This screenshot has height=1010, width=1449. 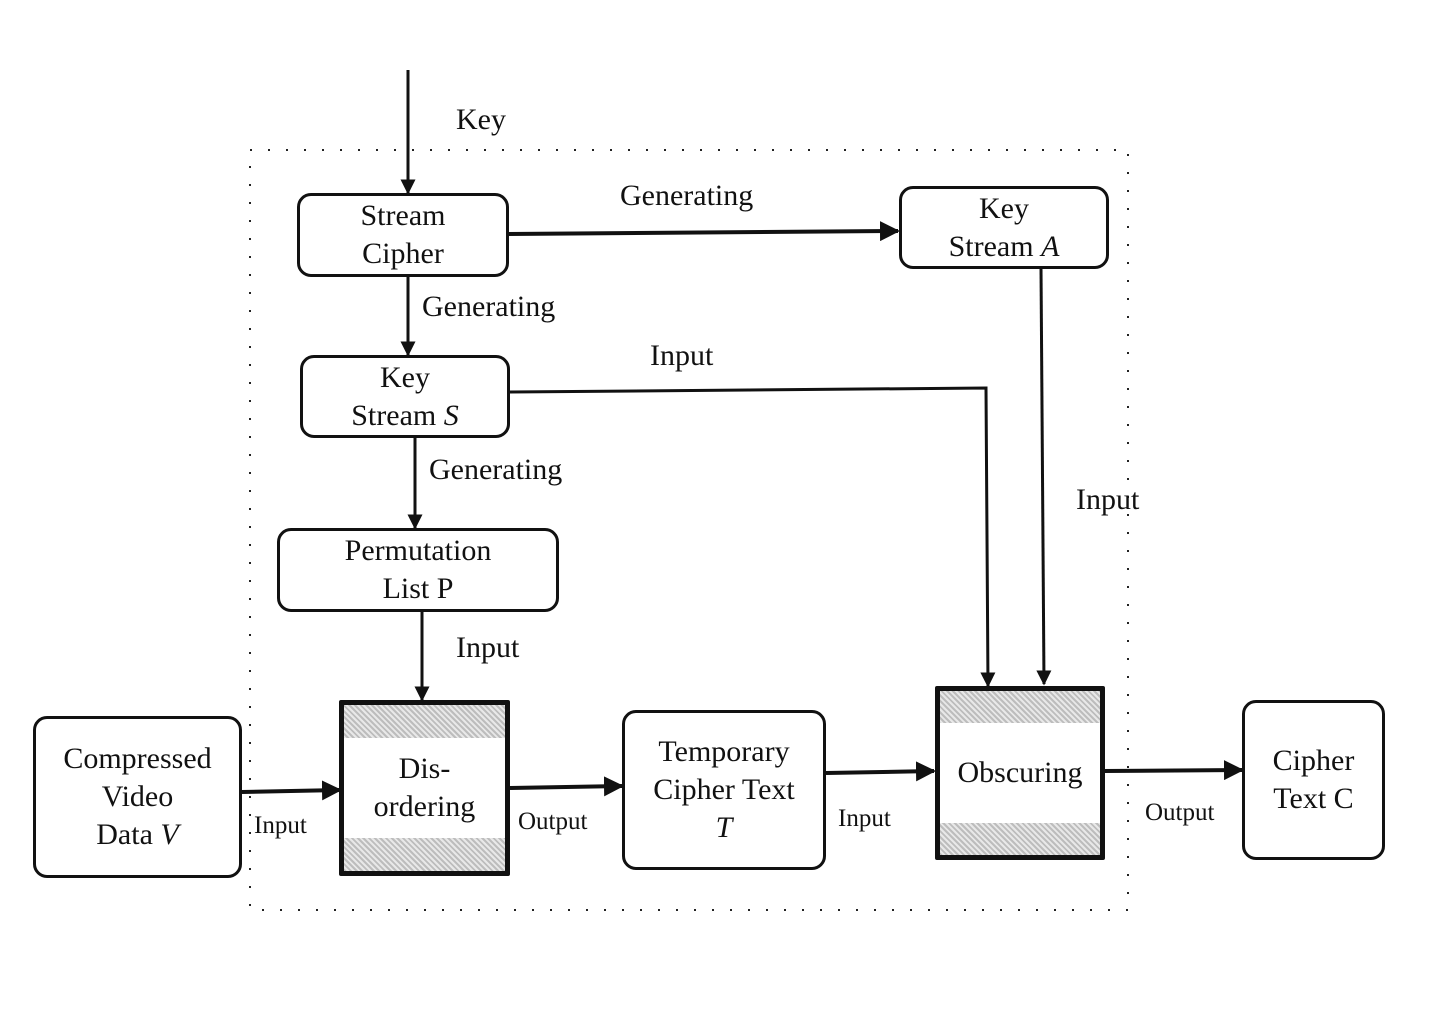 What do you see at coordinates (1108, 499) in the screenshot?
I see `edge-label-input-a: Input` at bounding box center [1108, 499].